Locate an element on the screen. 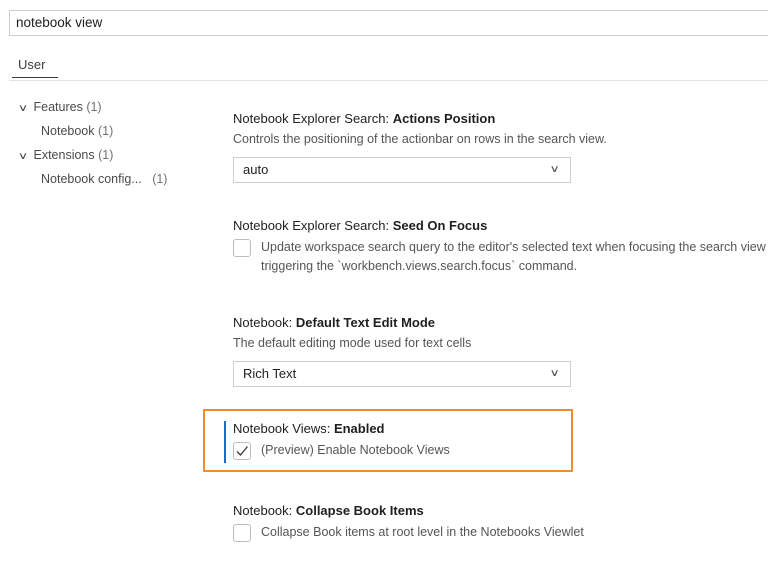 The image size is (768, 563). setting-seed-on-focus: Notebook Explorer Search: Seed On Focus is located at coordinates (360, 225).